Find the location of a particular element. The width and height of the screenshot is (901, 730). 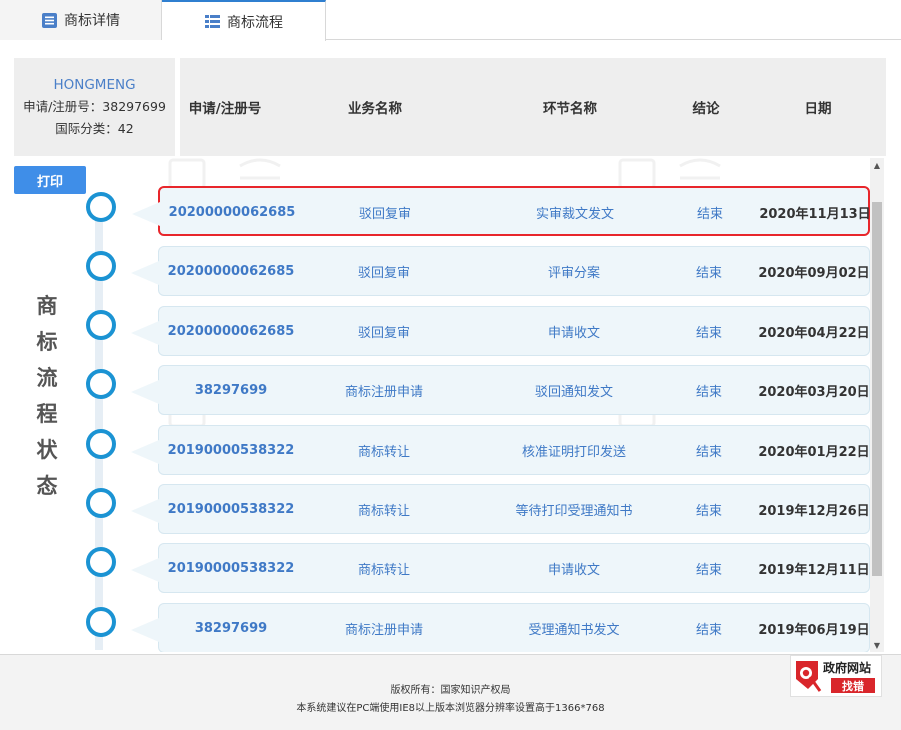

row-date: 2019年06月19日 is located at coordinates (814, 630).